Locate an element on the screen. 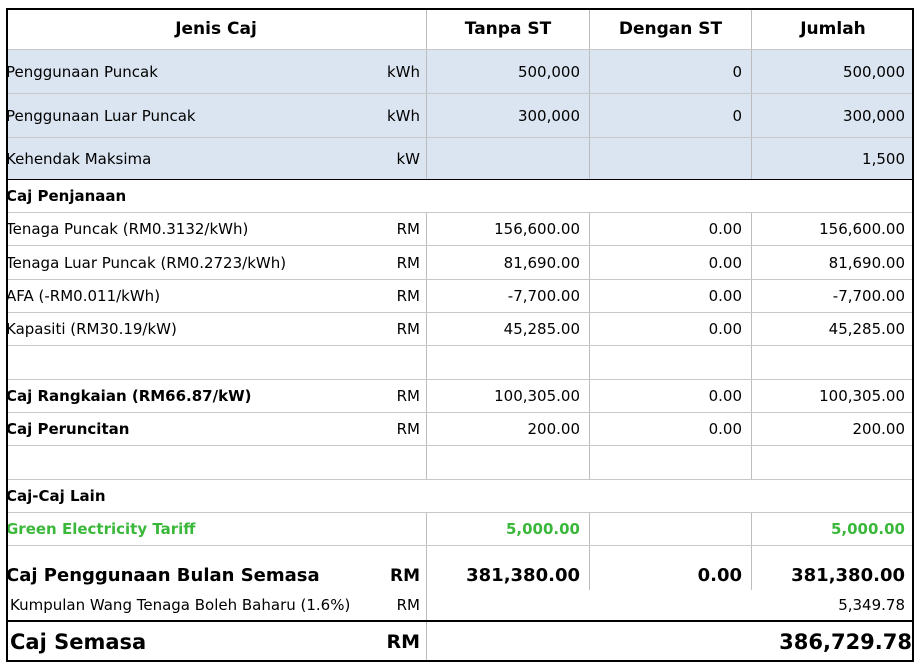 Image resolution: width=921 pixels, height=669 pixels. charge-total: 200.00 is located at coordinates (832, 429).